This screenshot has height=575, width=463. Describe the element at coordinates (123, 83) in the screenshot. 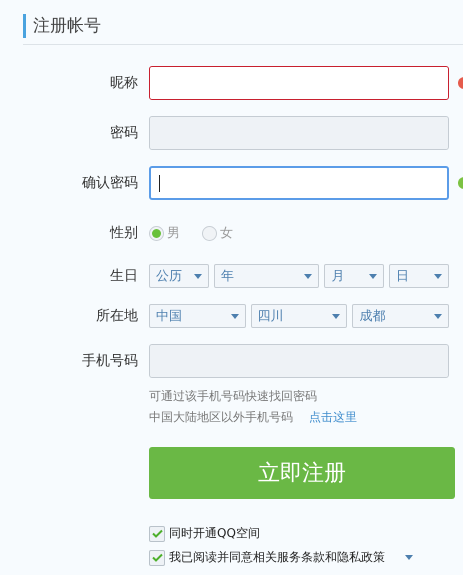

I see `field-label: 昵称` at that location.